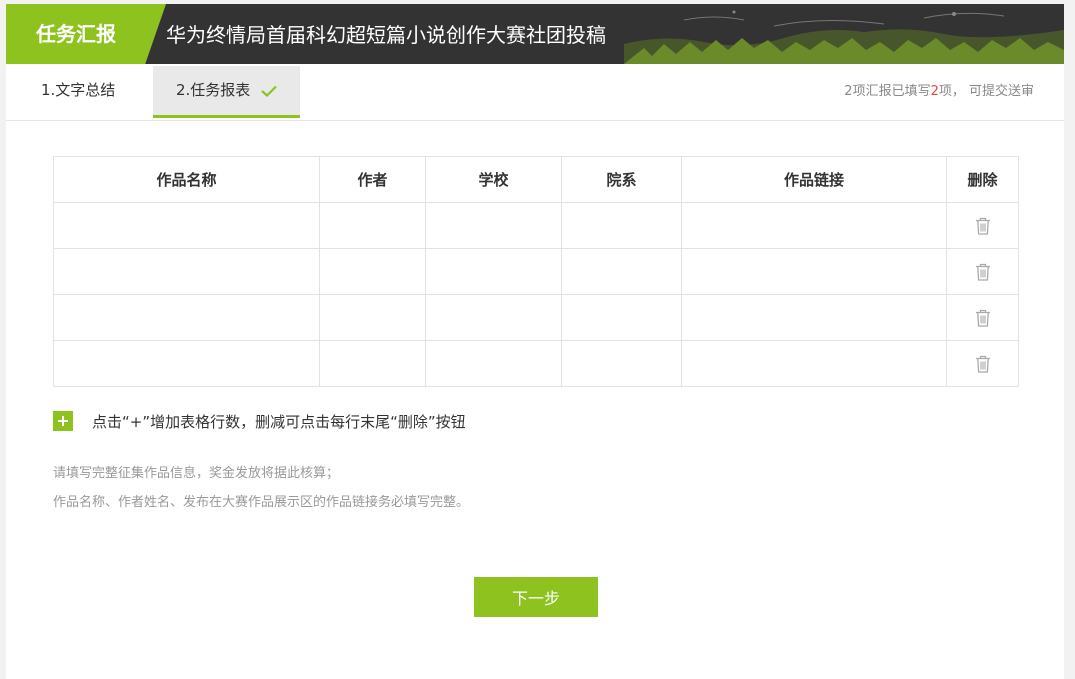  Describe the element at coordinates (279, 421) in the screenshot. I see `add-row-hint: 点击“+”增加表格行数，删减可点击每行末尾“删除”按钮` at that location.